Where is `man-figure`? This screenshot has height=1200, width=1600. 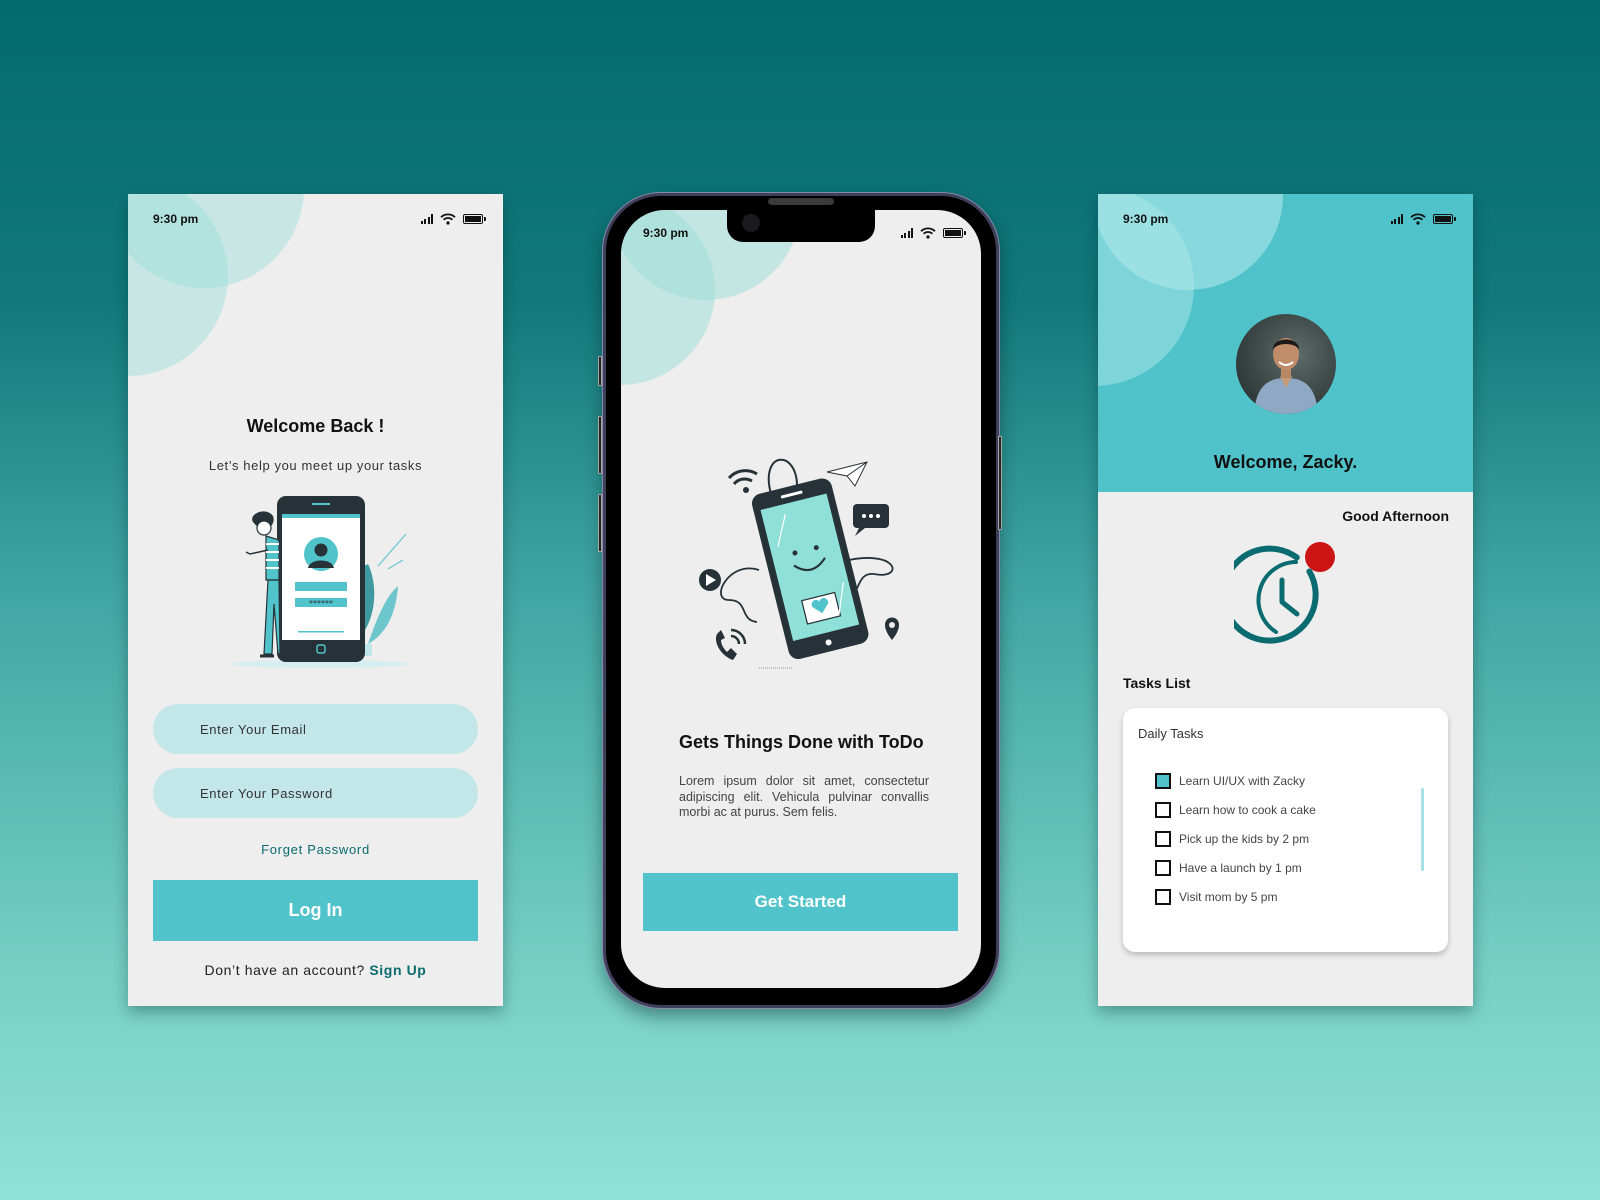
man-figure is located at coordinates (263, 584).